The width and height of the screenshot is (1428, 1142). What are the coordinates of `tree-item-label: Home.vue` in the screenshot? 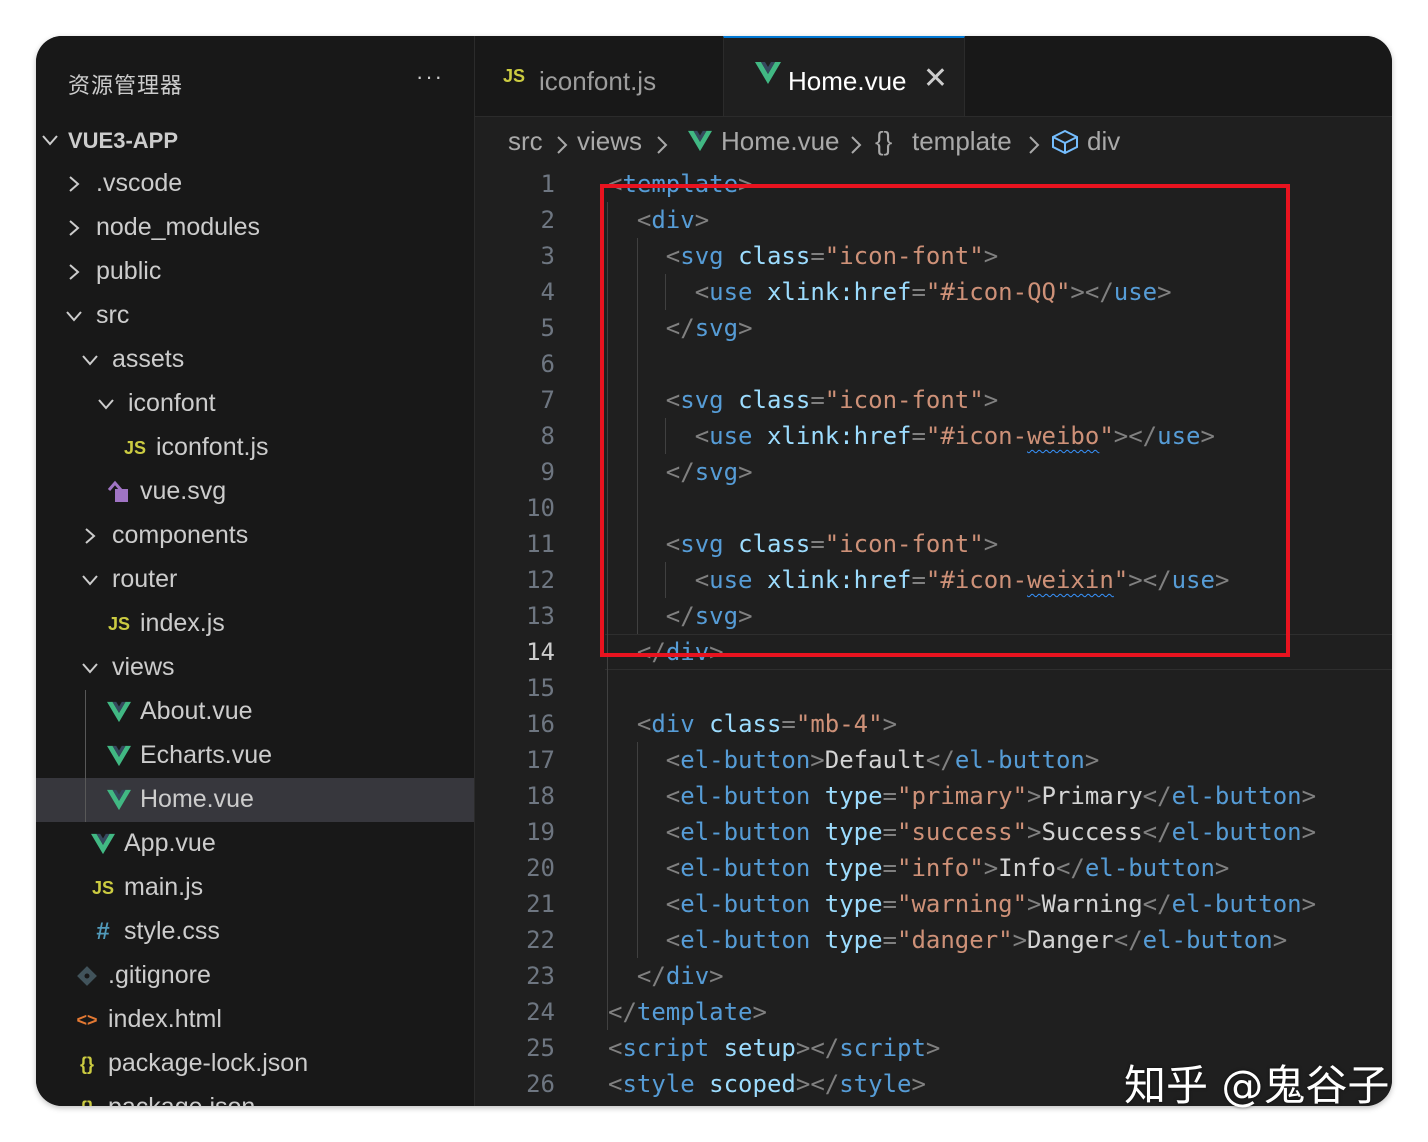 It's located at (197, 799).